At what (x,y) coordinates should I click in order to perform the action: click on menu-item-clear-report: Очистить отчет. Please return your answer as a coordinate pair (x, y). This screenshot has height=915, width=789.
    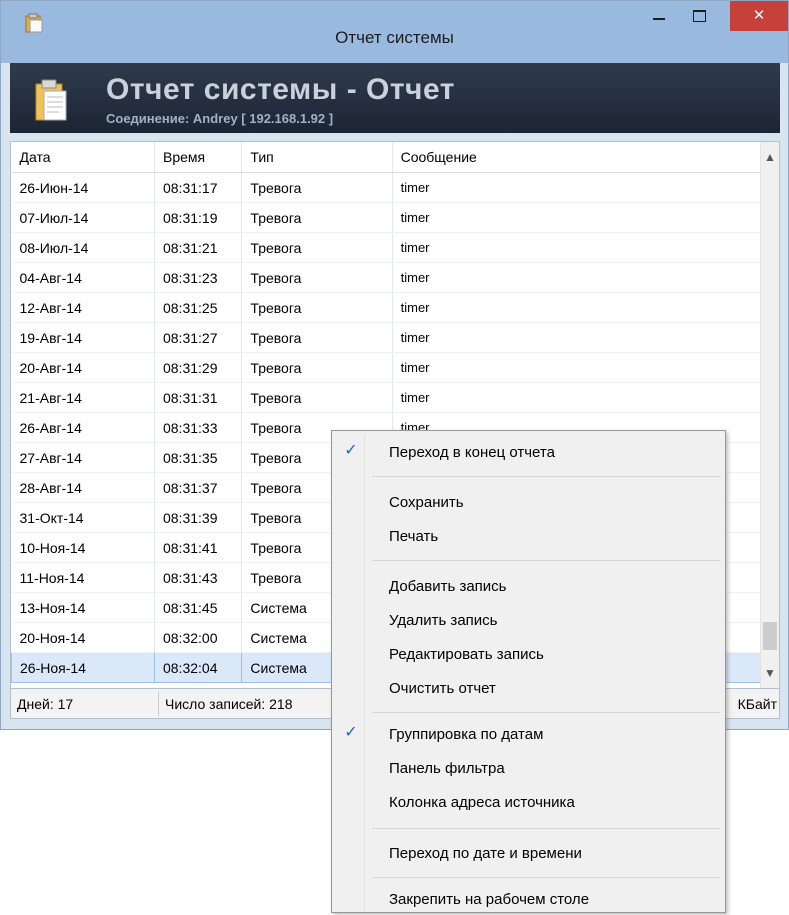
    Looking at the image, I should click on (528, 688).